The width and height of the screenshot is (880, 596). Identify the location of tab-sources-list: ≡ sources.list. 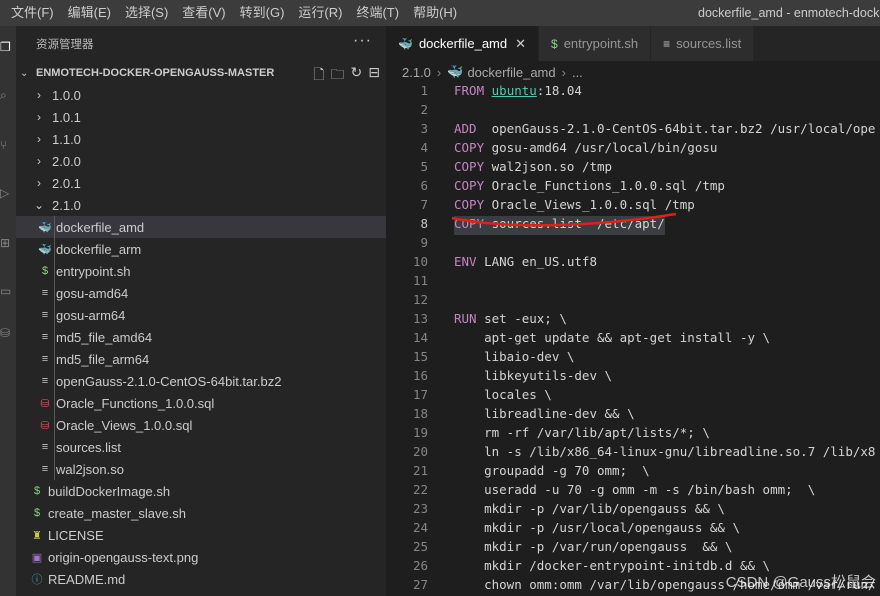
(703, 43).